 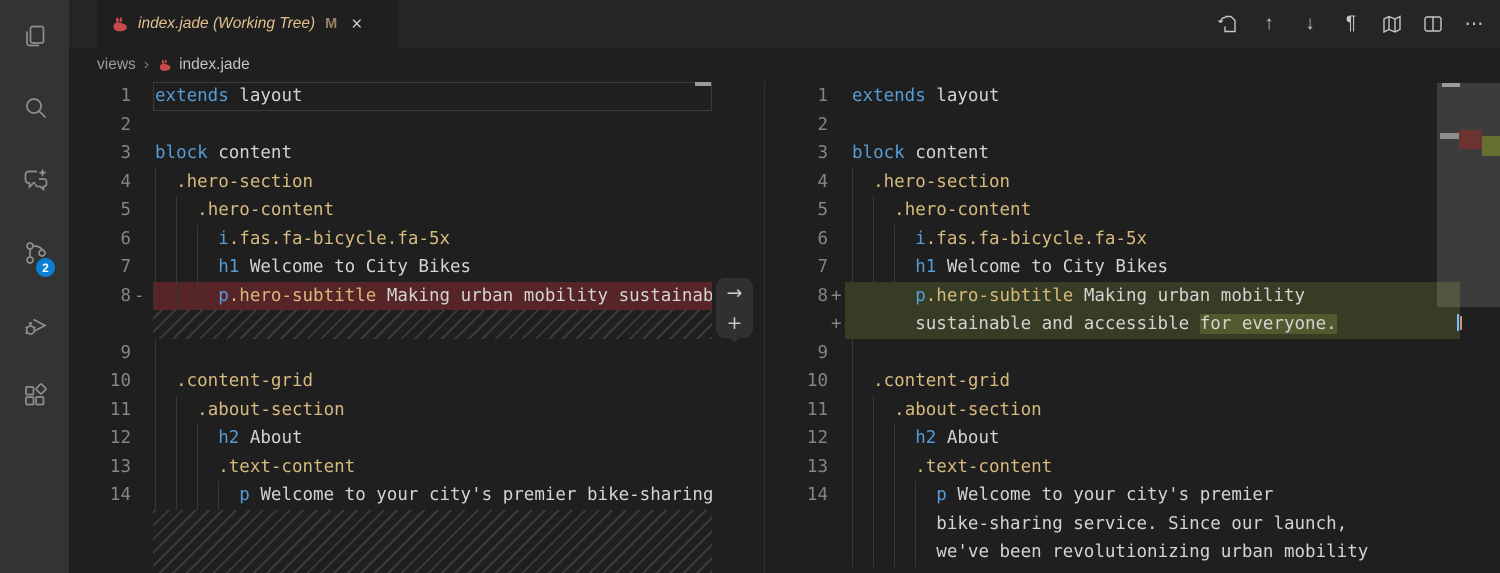 What do you see at coordinates (805, 153) in the screenshot?
I see `gutter: 3` at bounding box center [805, 153].